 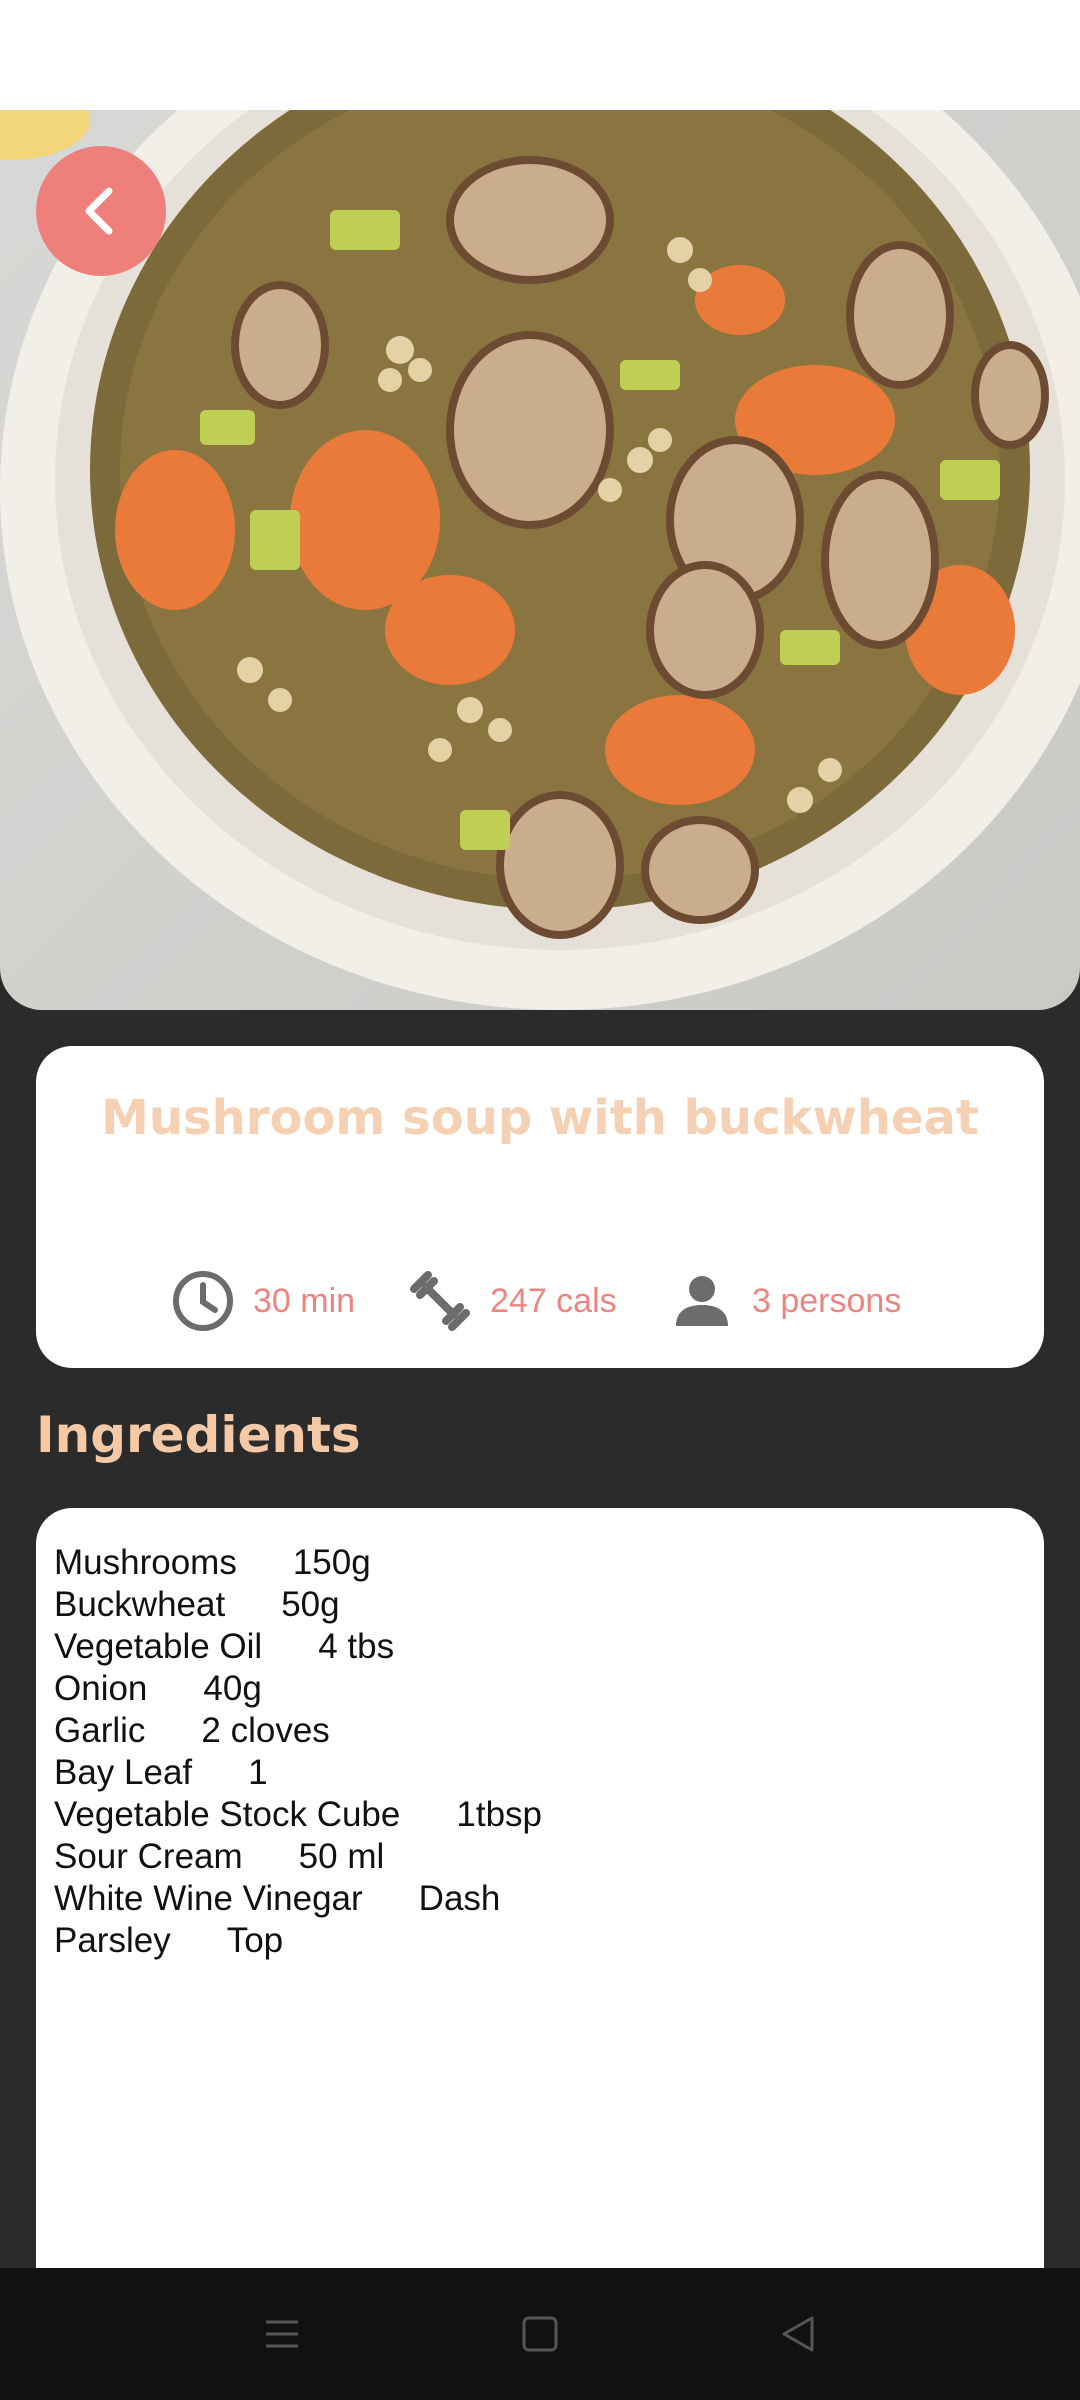 What do you see at coordinates (265, 1730) in the screenshot?
I see `ingredient-qty: 2 cloves` at bounding box center [265, 1730].